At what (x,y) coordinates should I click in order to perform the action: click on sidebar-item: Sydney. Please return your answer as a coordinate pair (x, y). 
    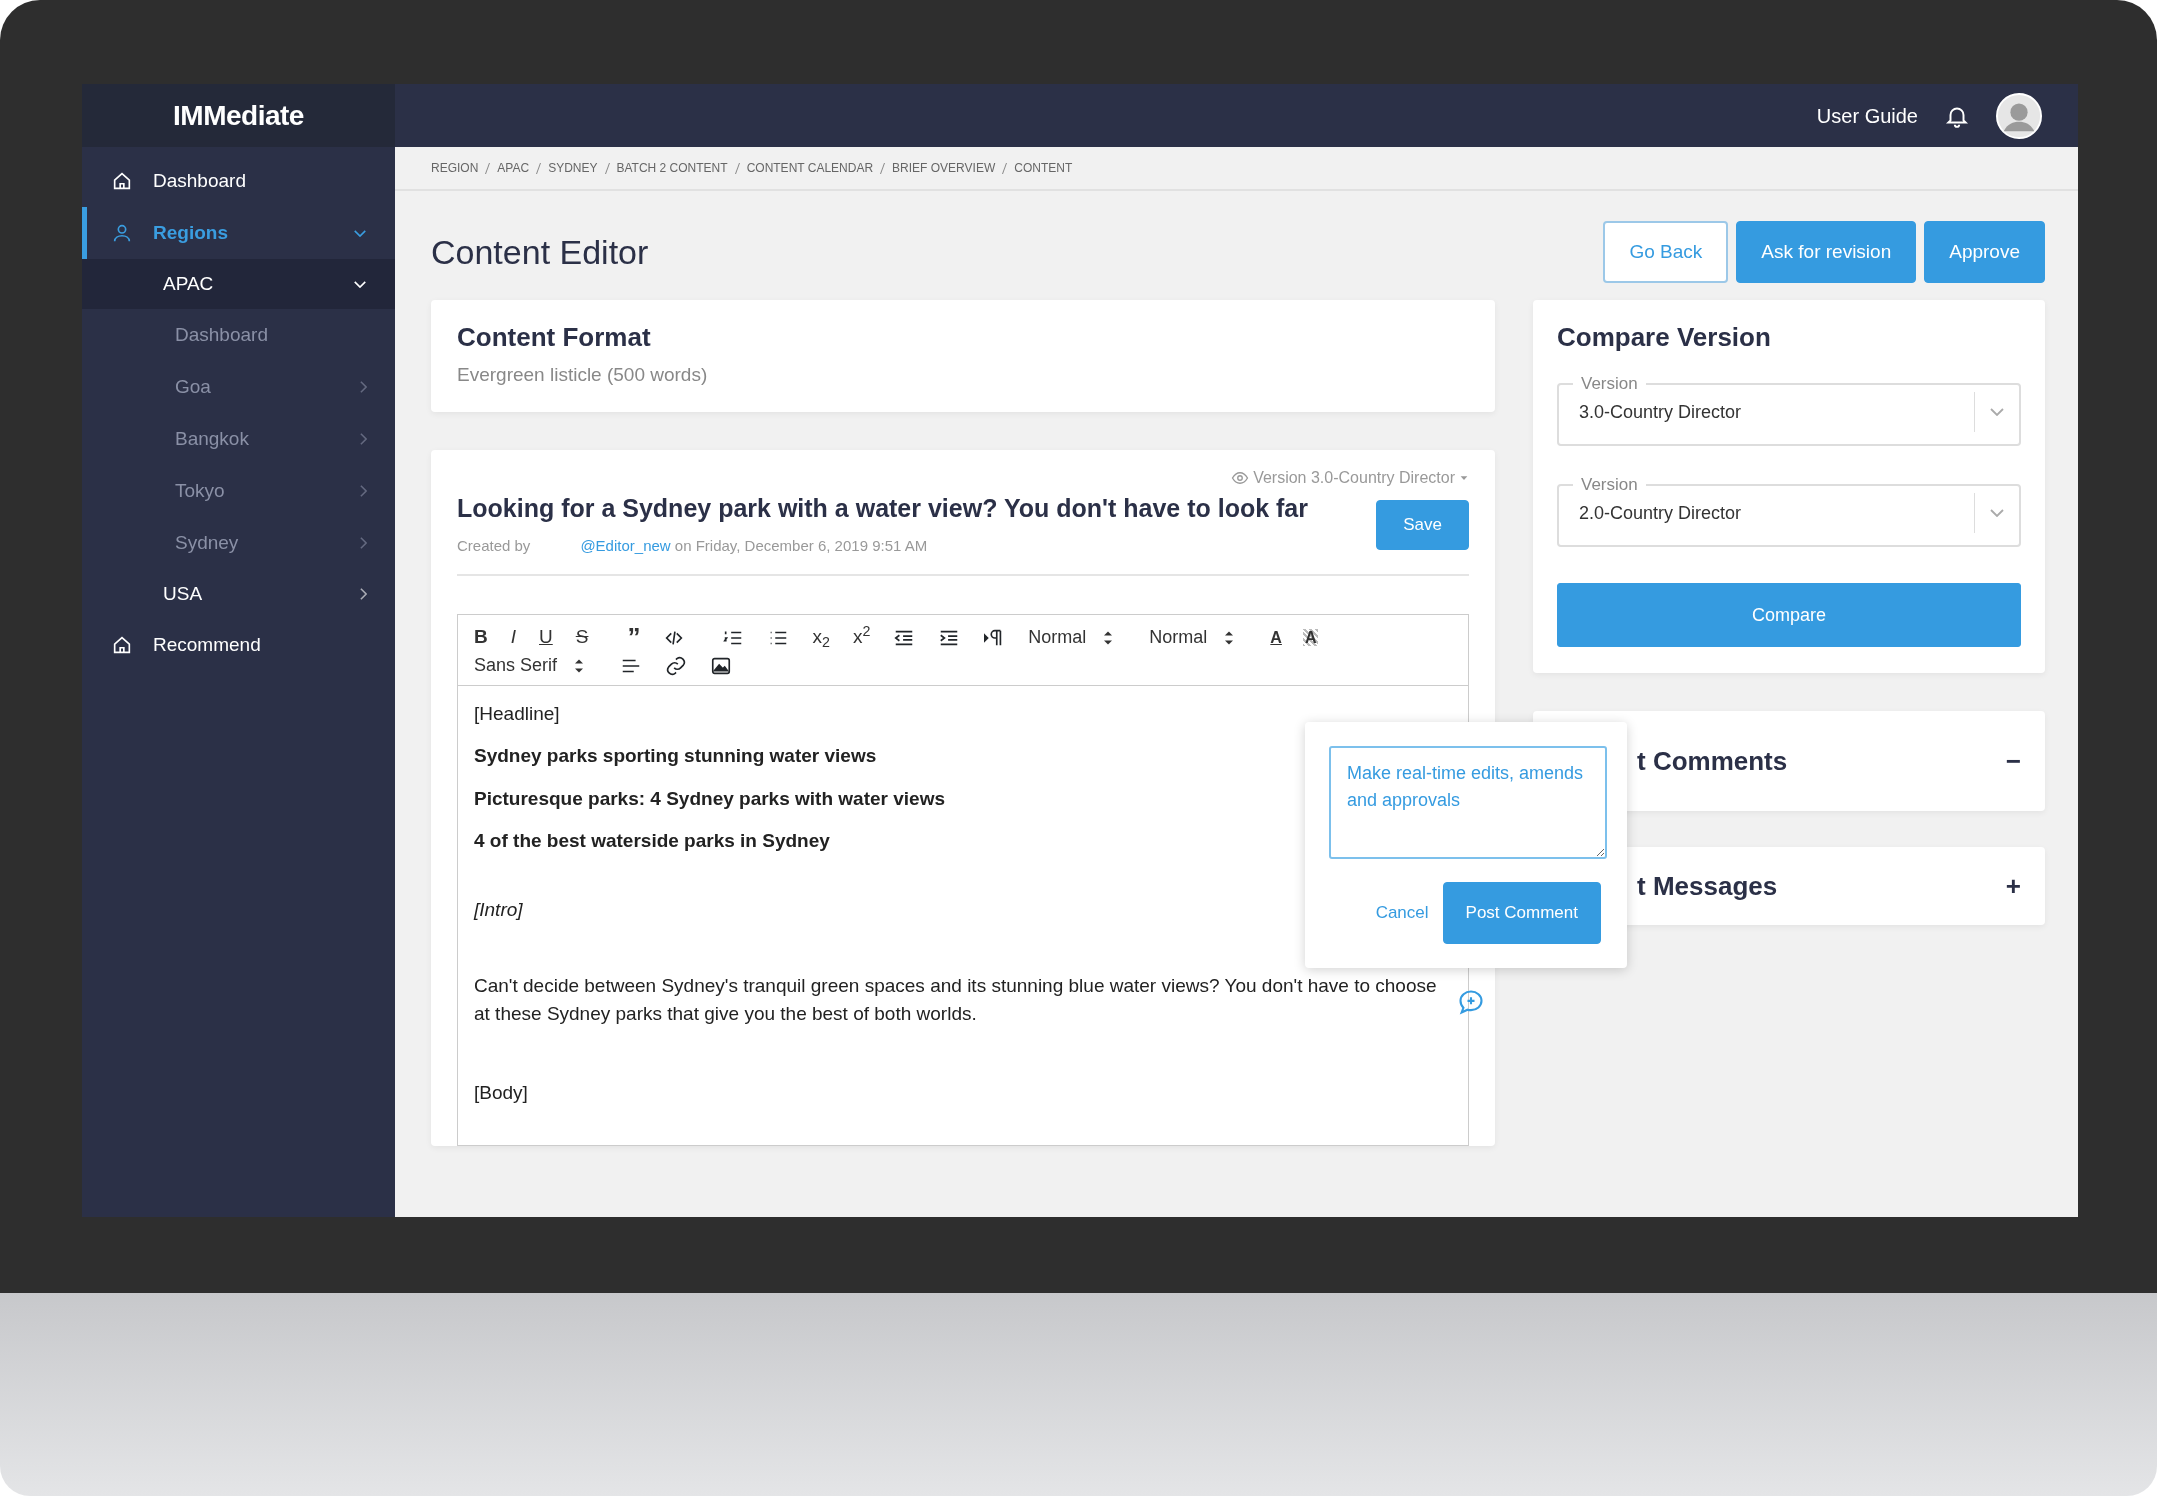
    Looking at the image, I should click on (238, 543).